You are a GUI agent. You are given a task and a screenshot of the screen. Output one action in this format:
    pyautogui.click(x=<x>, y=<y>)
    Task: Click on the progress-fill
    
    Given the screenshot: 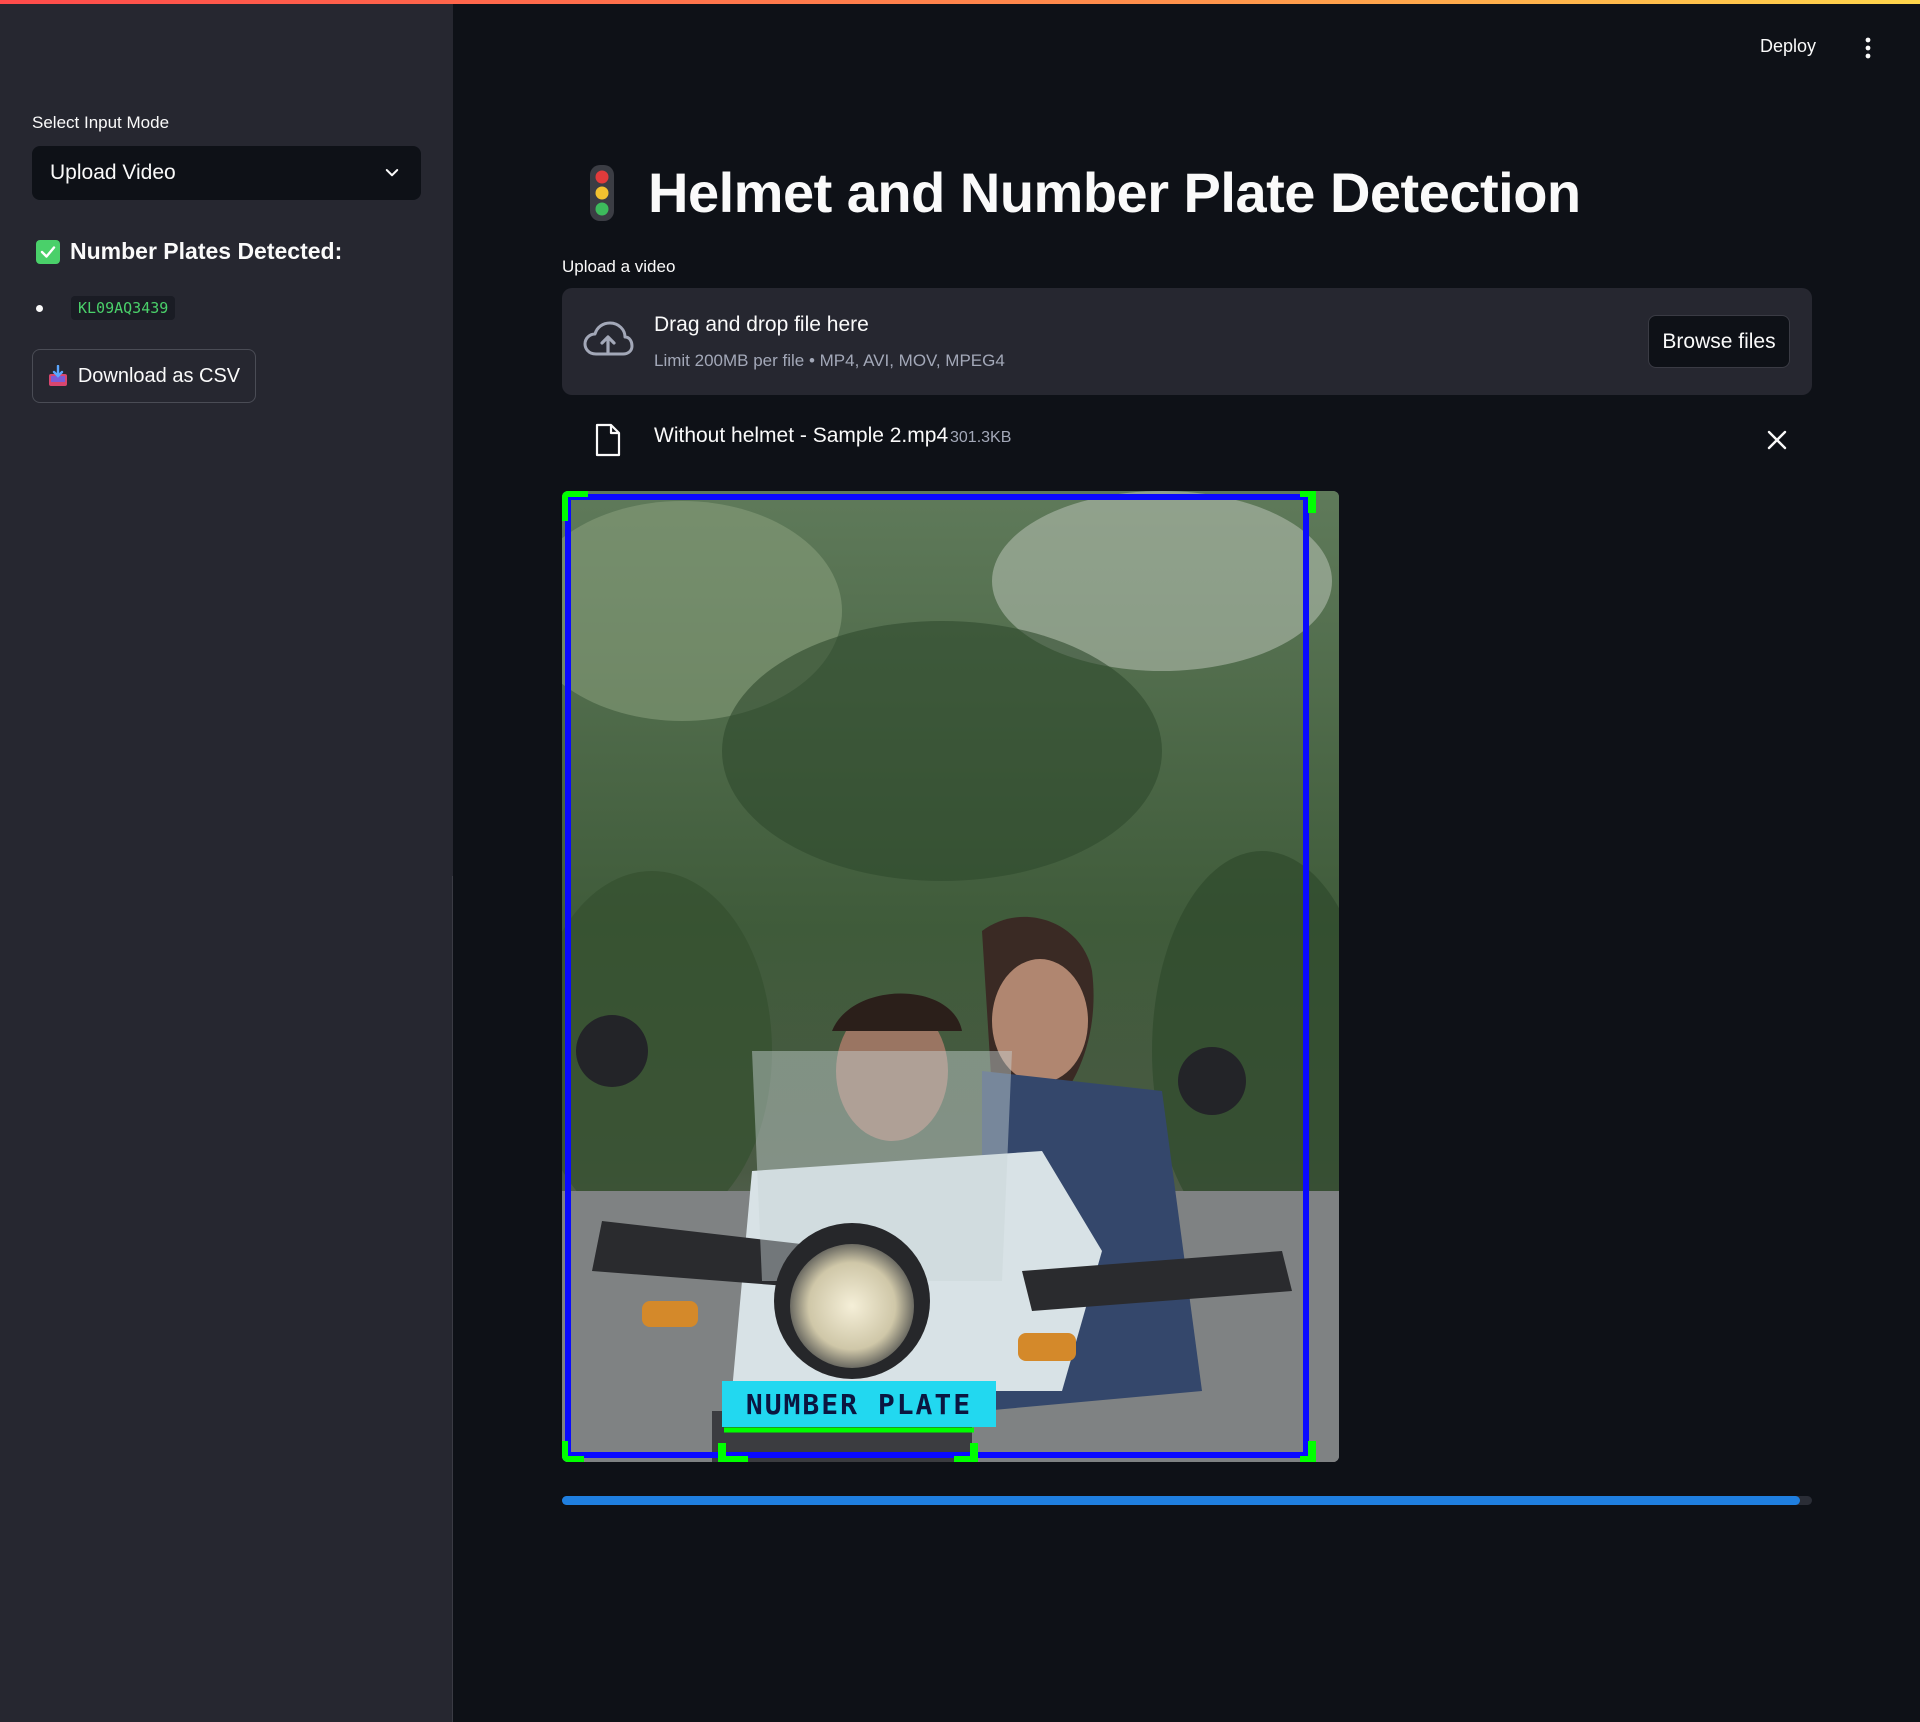 What is the action you would take?
    pyautogui.click(x=1181, y=1500)
    